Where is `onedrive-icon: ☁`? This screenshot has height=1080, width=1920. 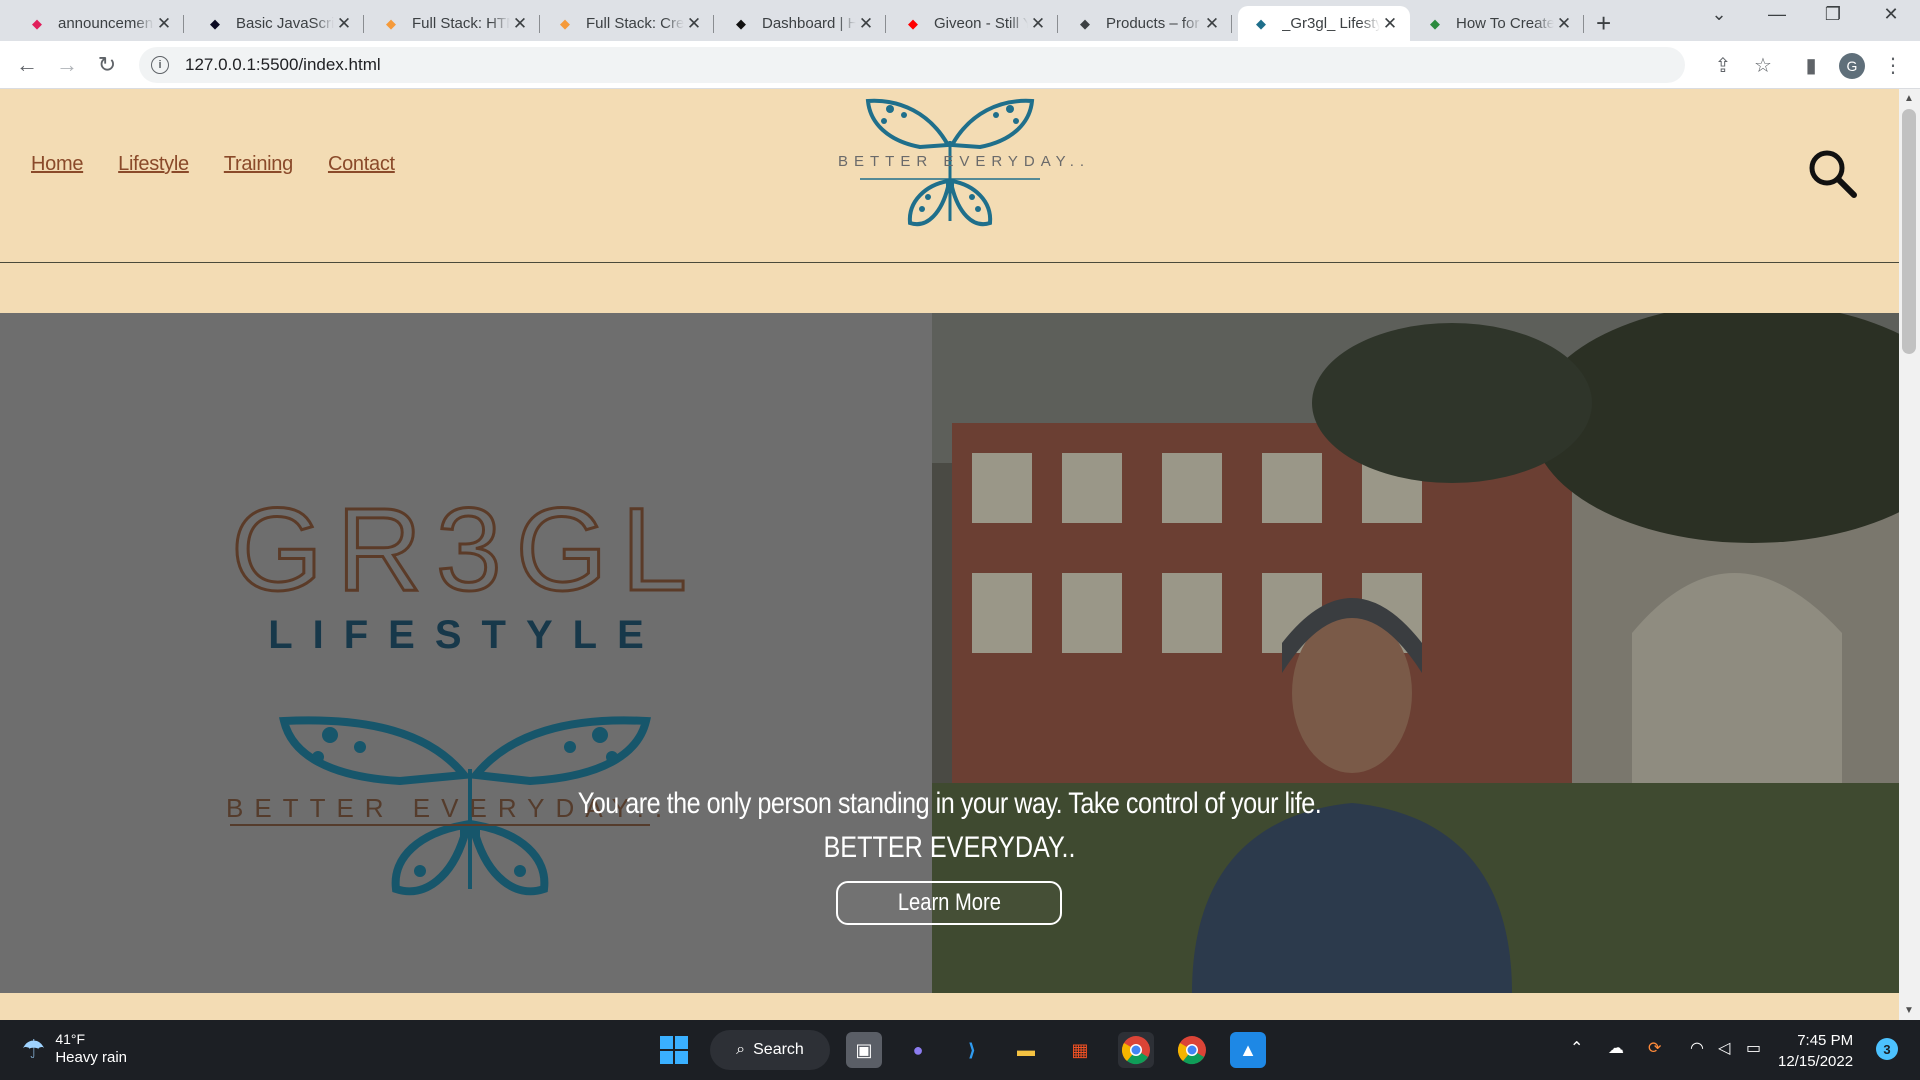 onedrive-icon: ☁ is located at coordinates (1616, 1048).